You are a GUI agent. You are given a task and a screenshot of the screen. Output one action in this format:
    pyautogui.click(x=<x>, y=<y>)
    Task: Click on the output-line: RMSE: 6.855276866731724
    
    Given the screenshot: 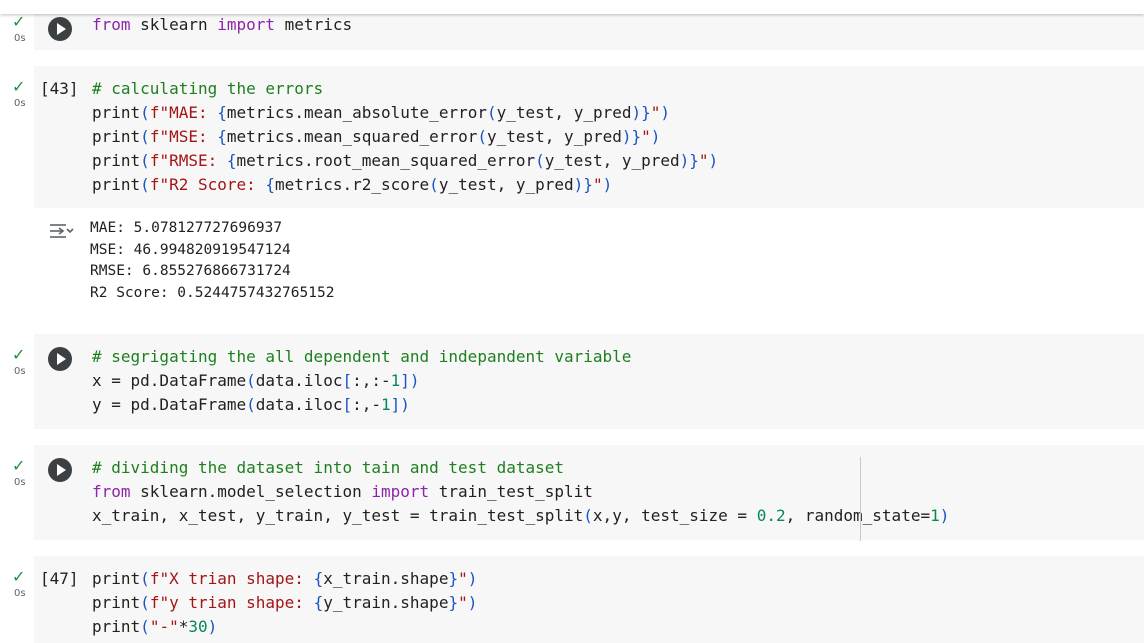 What is the action you would take?
    pyautogui.click(x=190, y=271)
    